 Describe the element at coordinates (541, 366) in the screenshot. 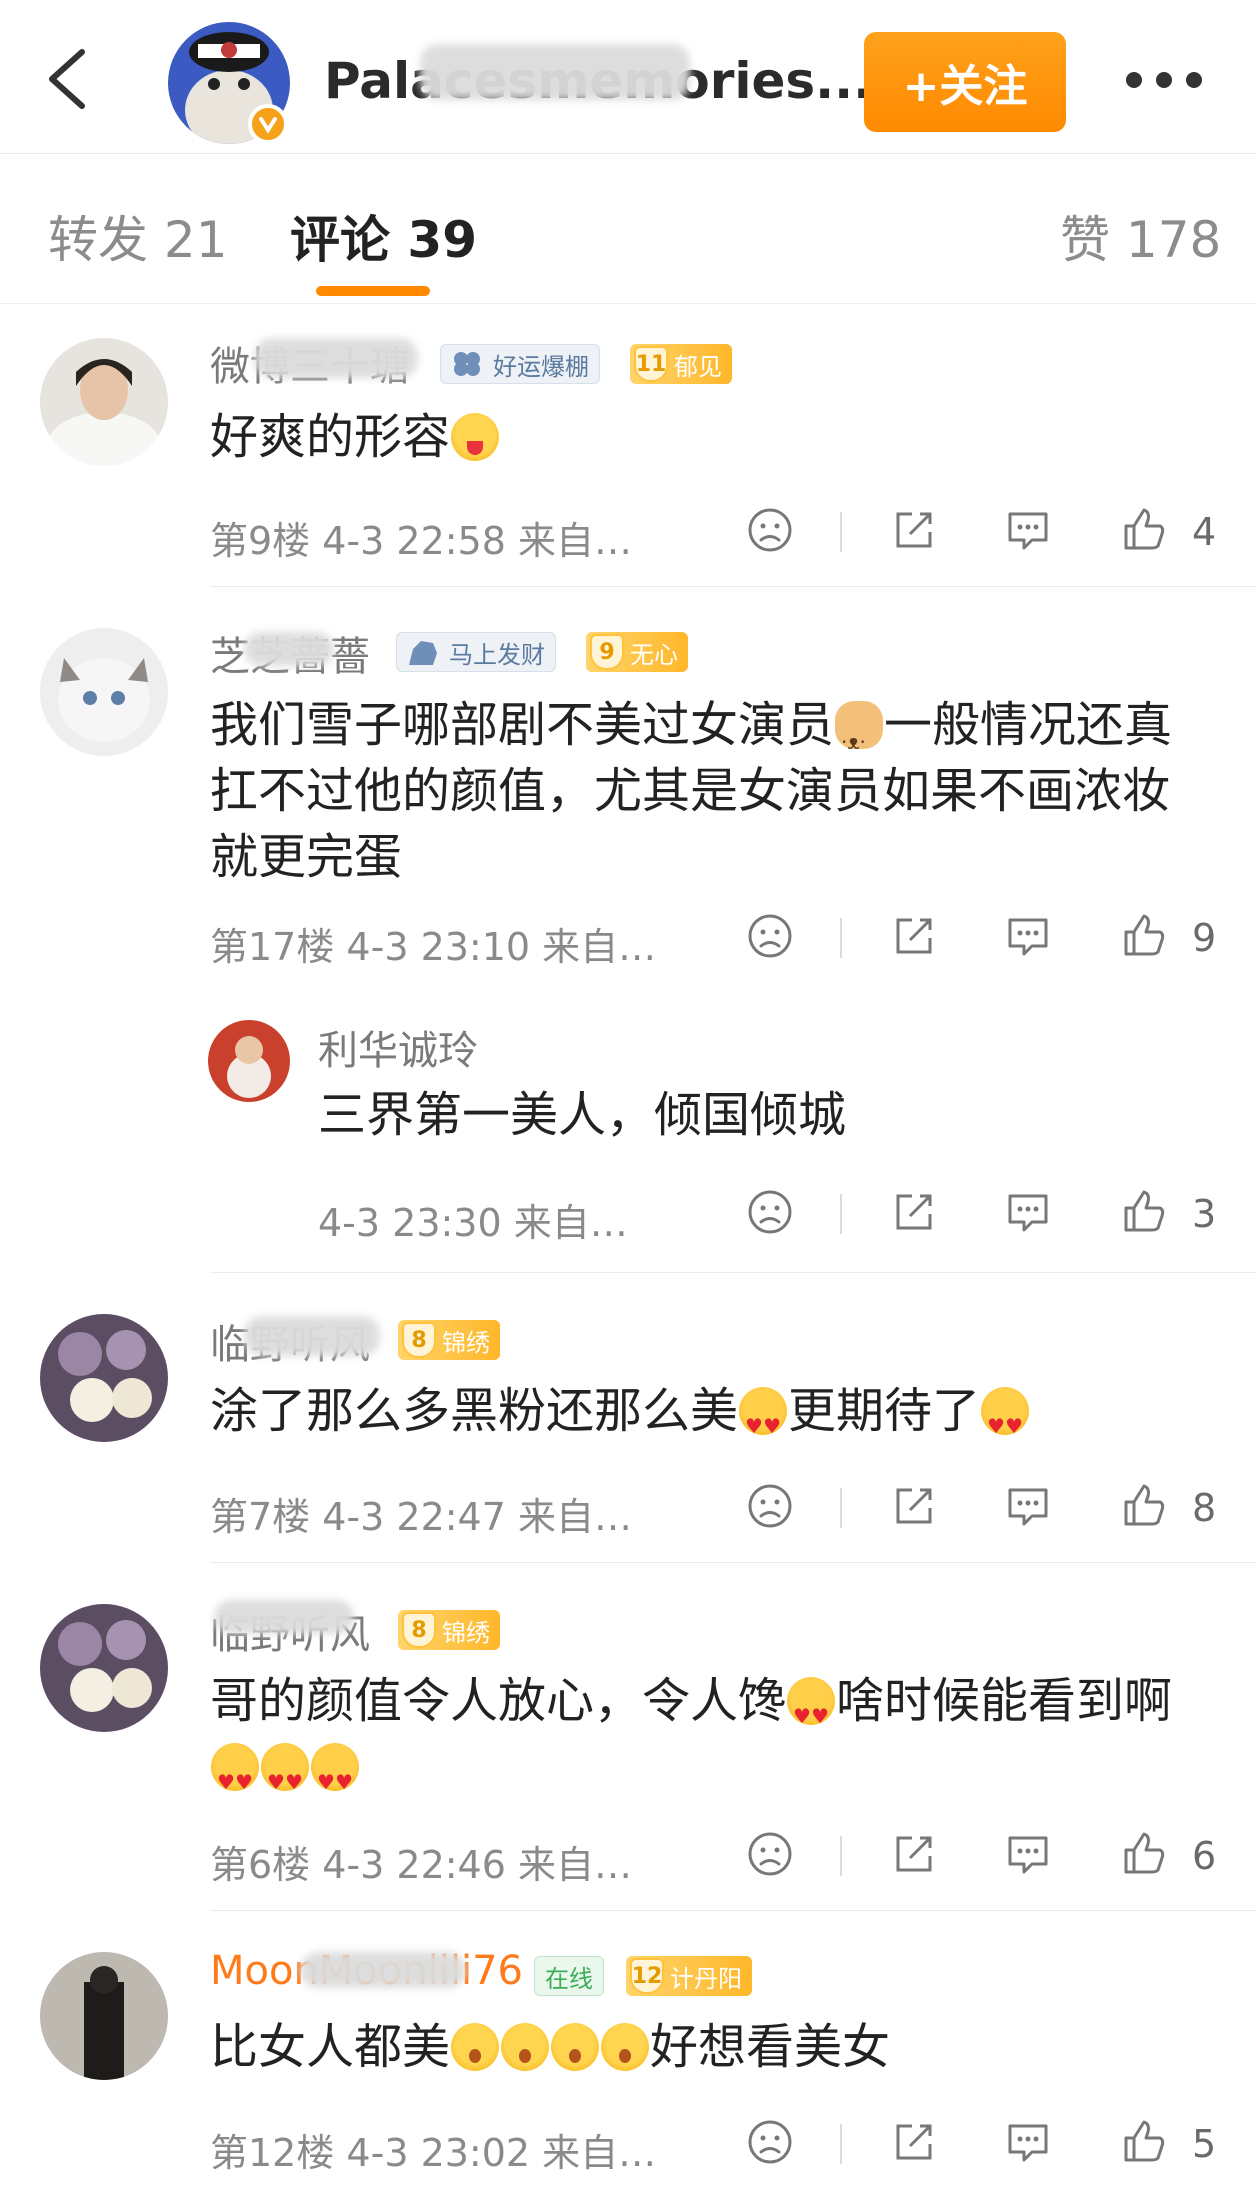

I see `badge-label: 好运爆棚` at that location.